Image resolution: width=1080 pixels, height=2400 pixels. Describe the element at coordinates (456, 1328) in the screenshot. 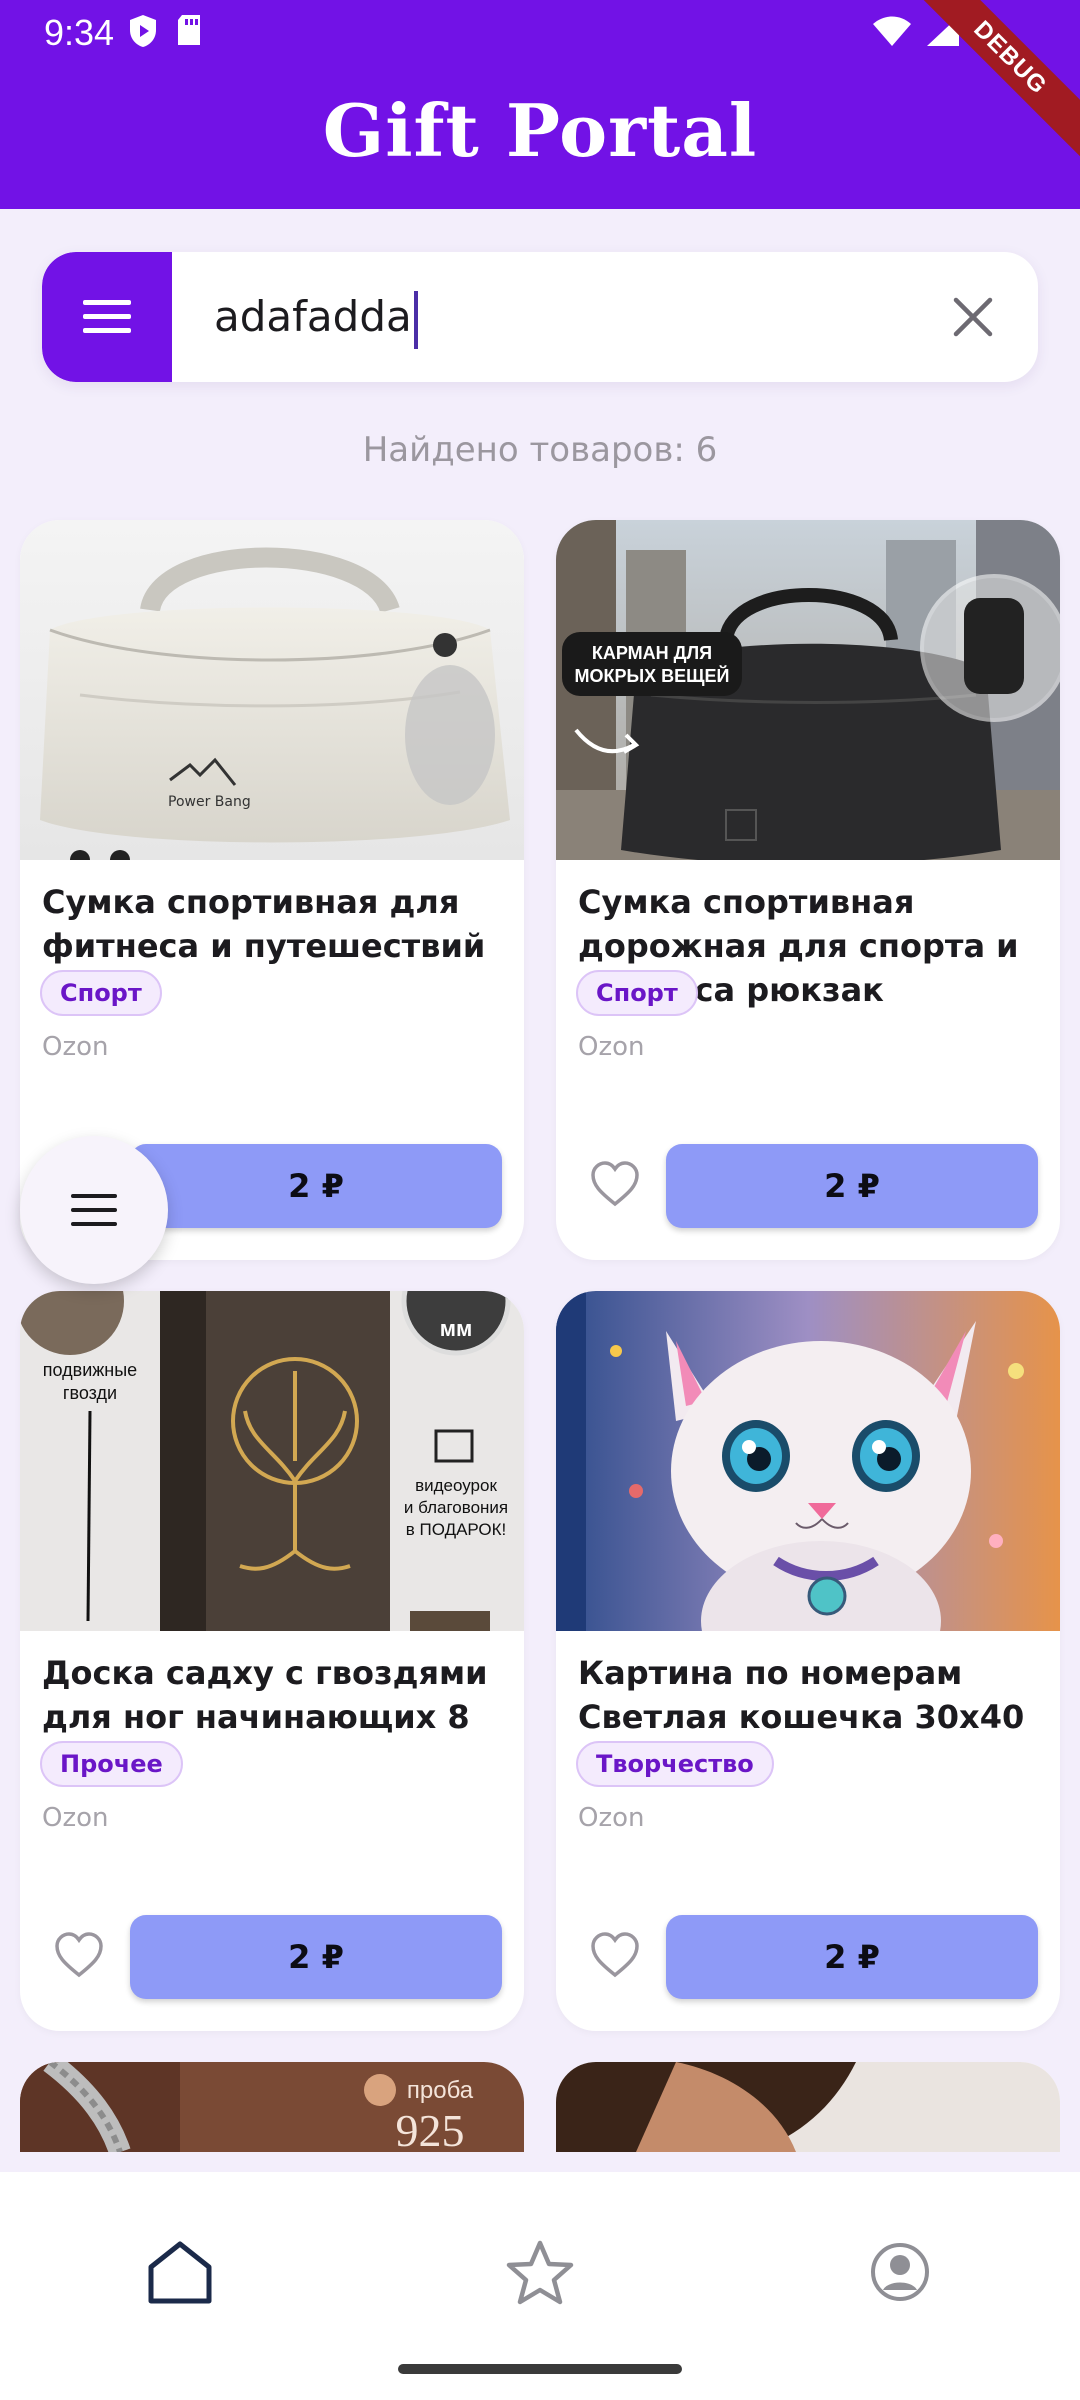

I see `svg-text: мм` at that location.